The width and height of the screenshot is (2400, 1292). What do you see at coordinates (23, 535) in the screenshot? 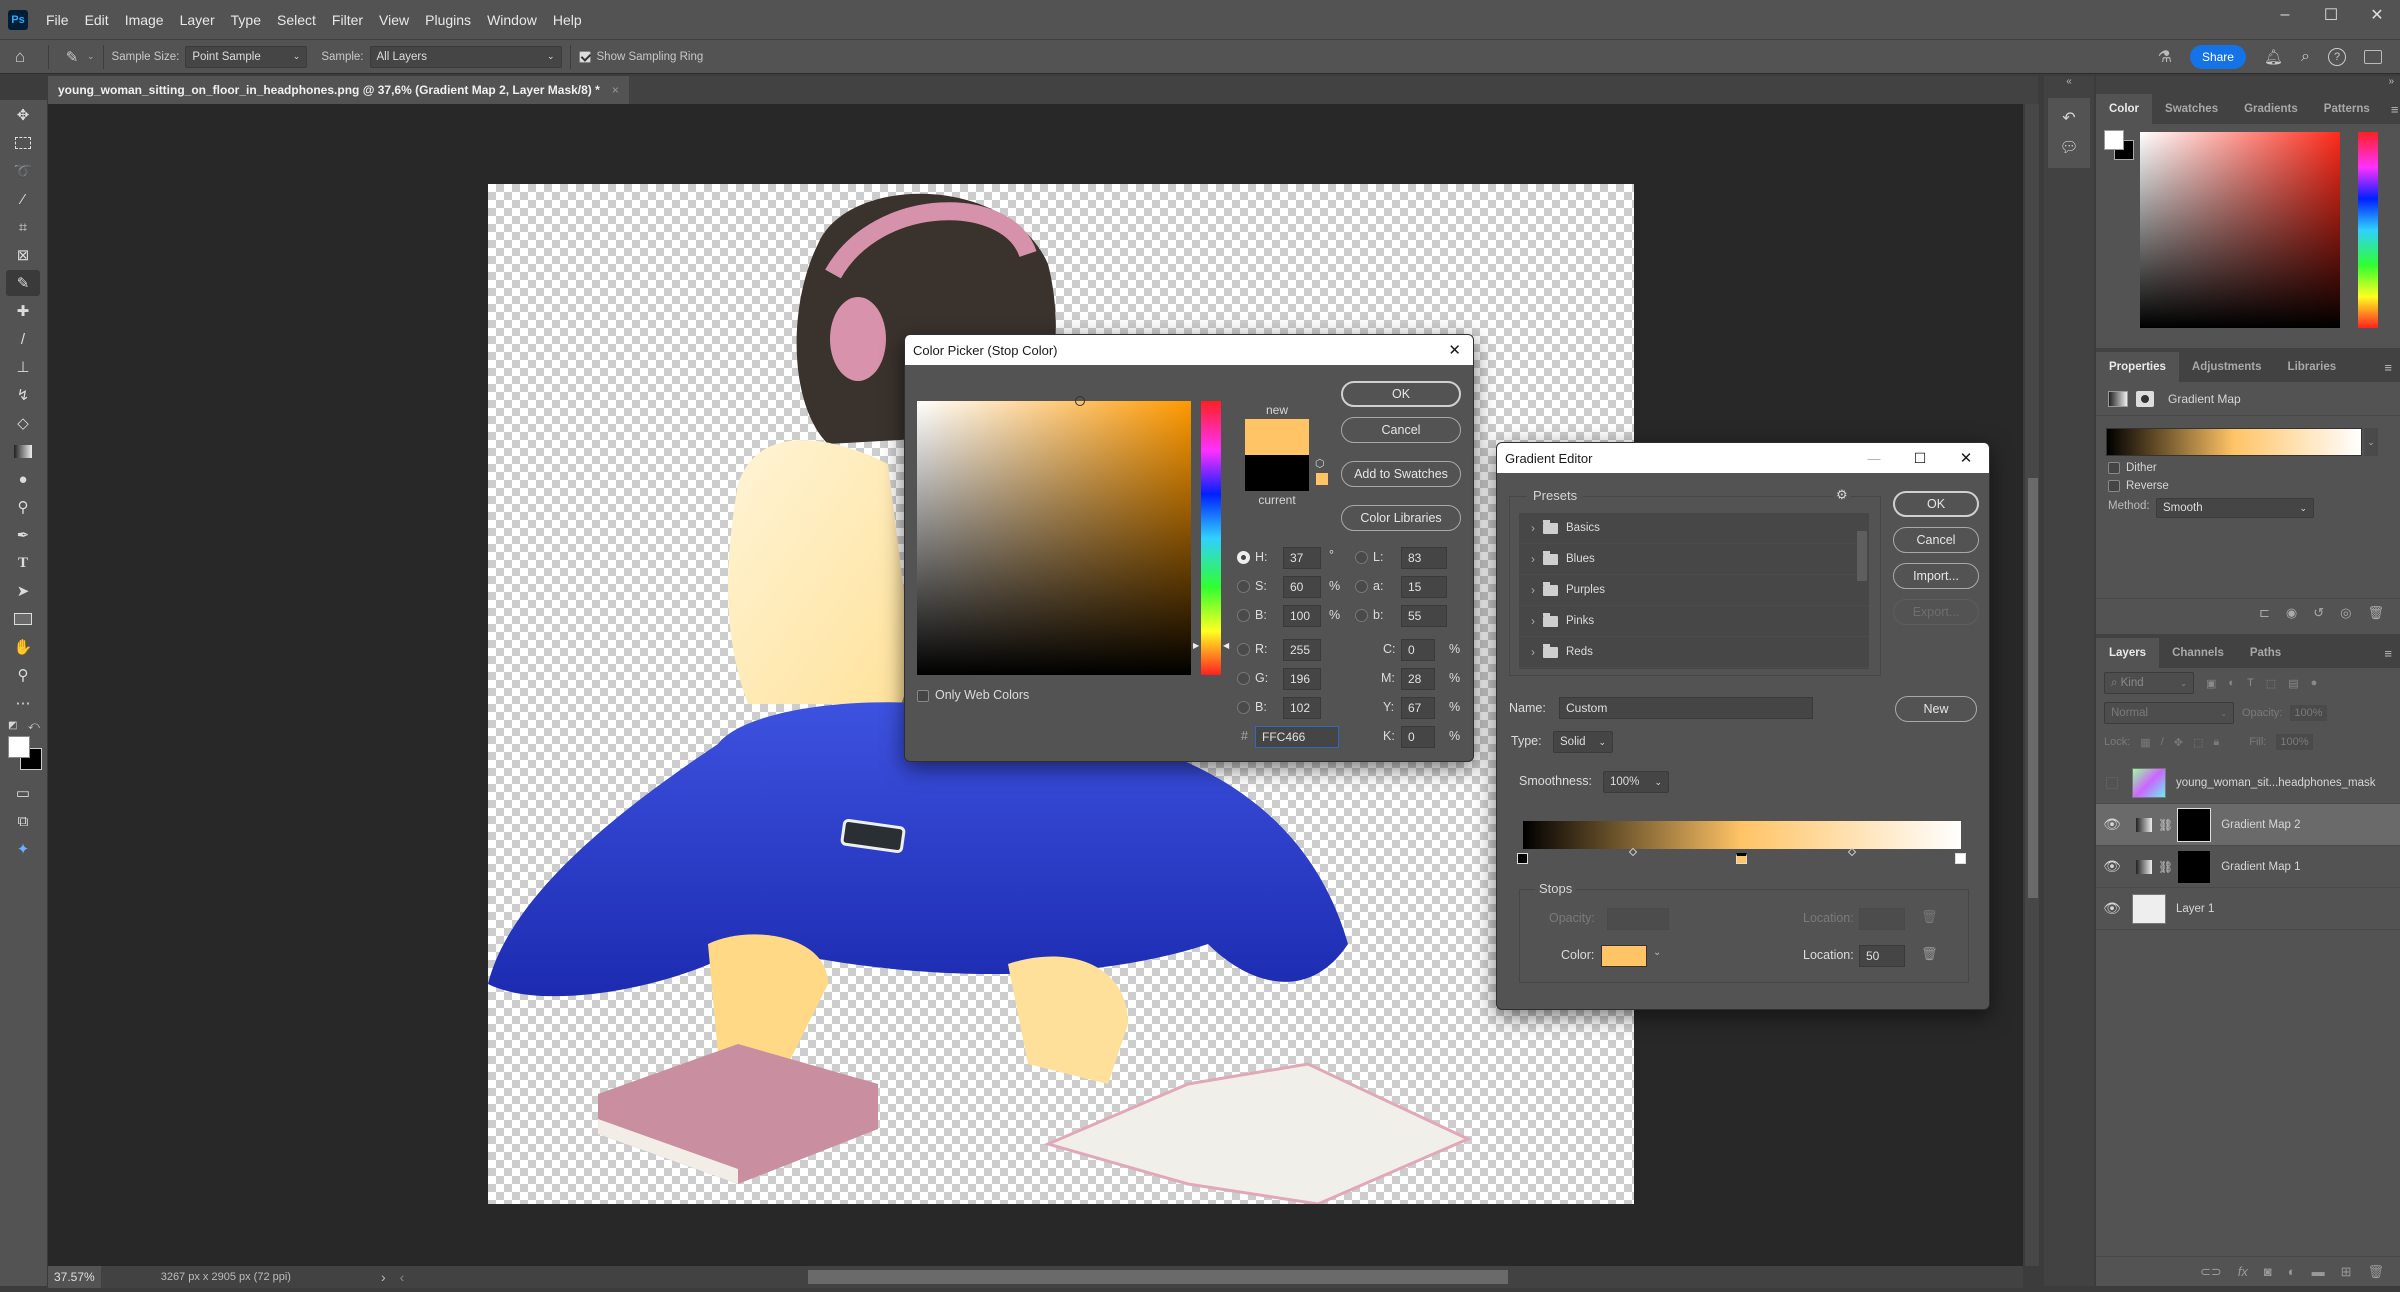
I see `pen-tool-icon: ✒` at bounding box center [23, 535].